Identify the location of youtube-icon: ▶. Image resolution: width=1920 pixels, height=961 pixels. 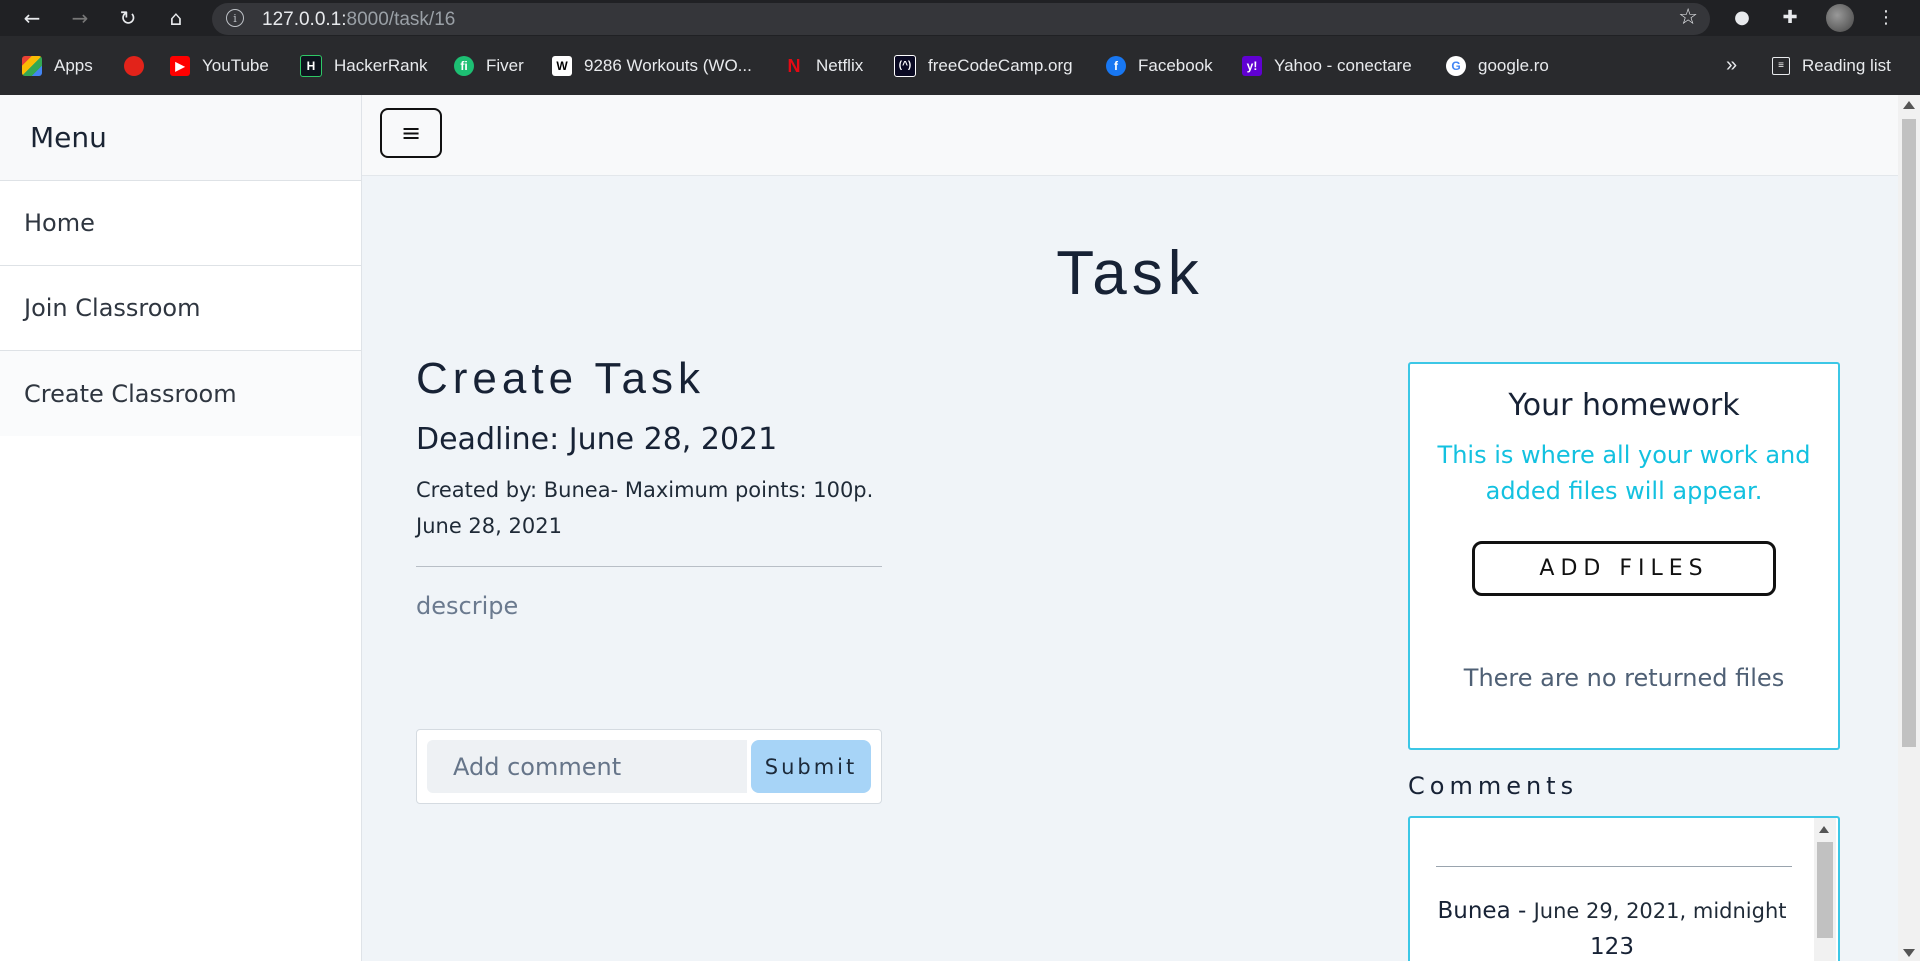
(180, 65).